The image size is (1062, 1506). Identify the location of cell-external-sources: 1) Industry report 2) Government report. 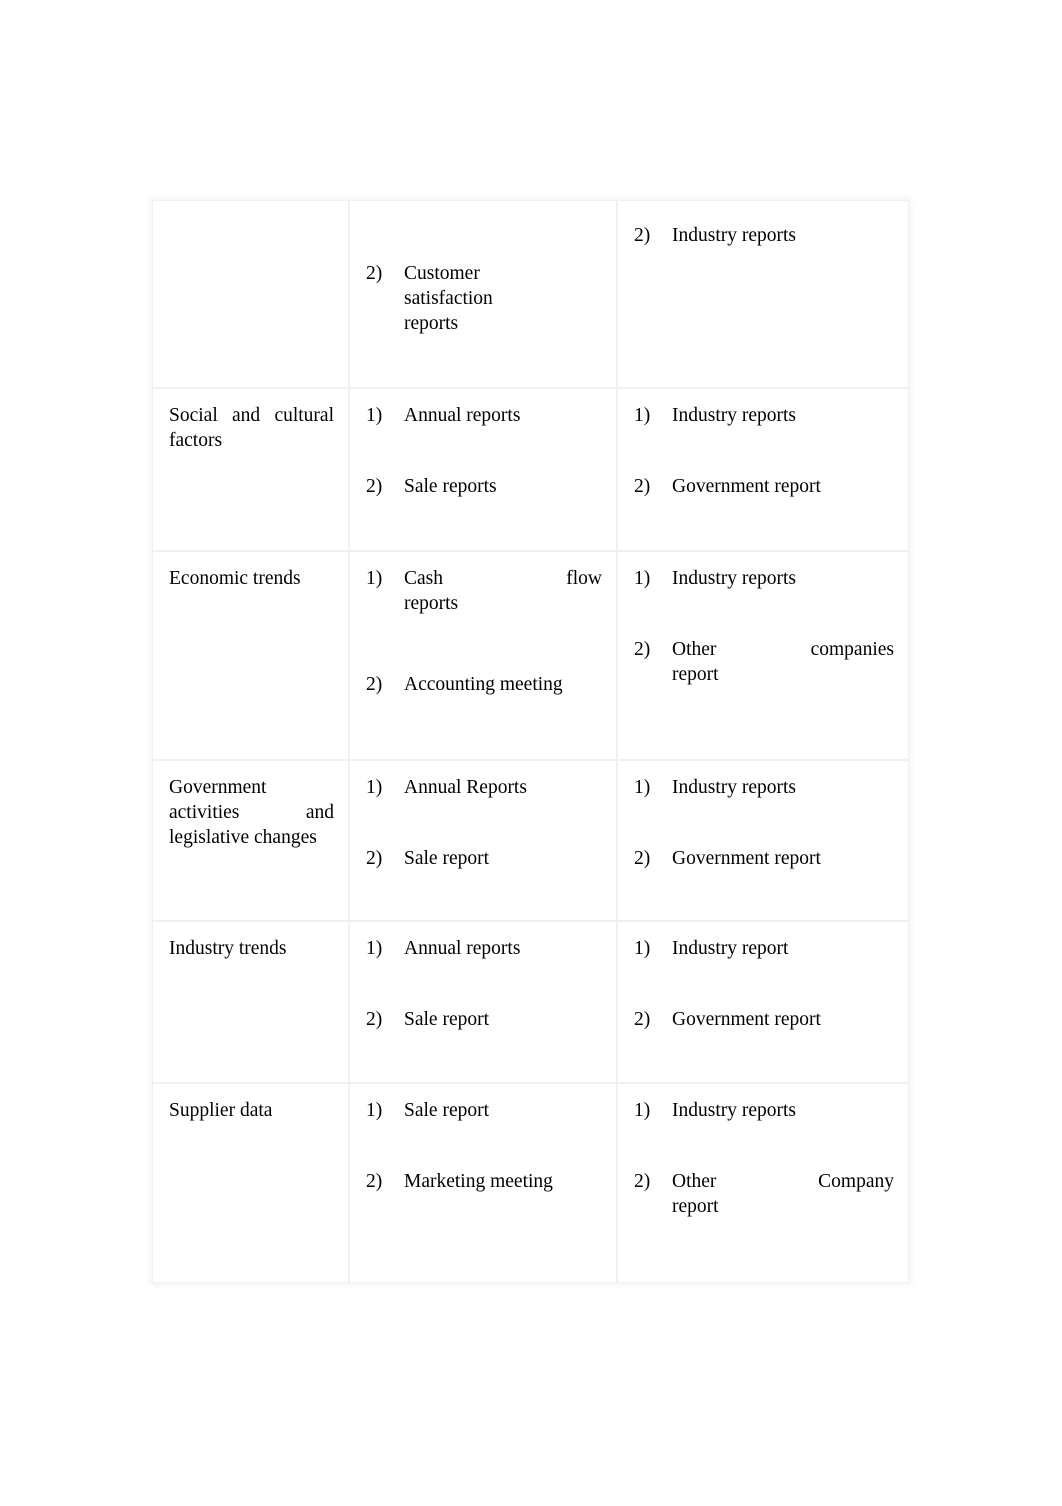
(763, 1002).